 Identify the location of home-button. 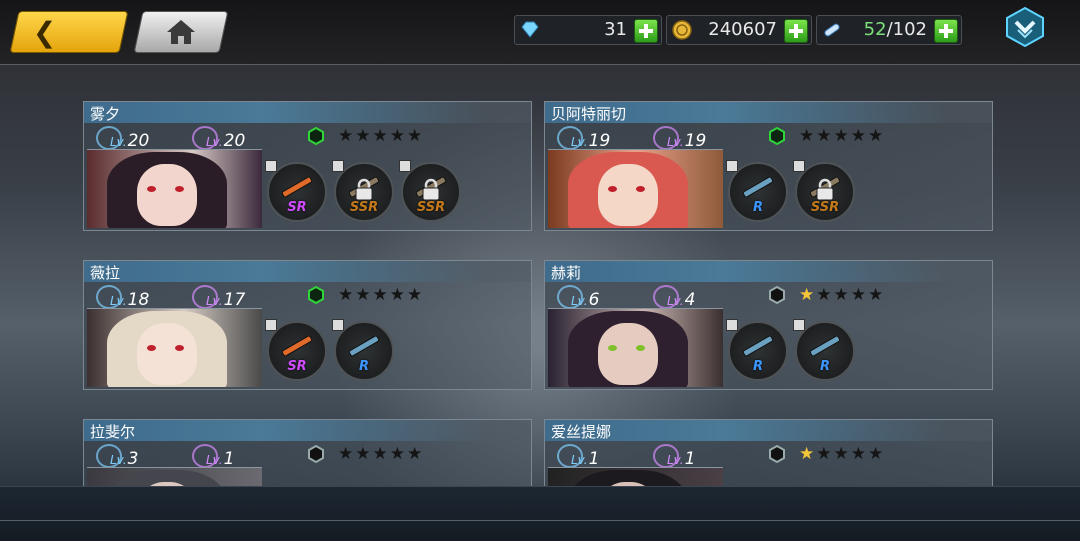
(181, 32).